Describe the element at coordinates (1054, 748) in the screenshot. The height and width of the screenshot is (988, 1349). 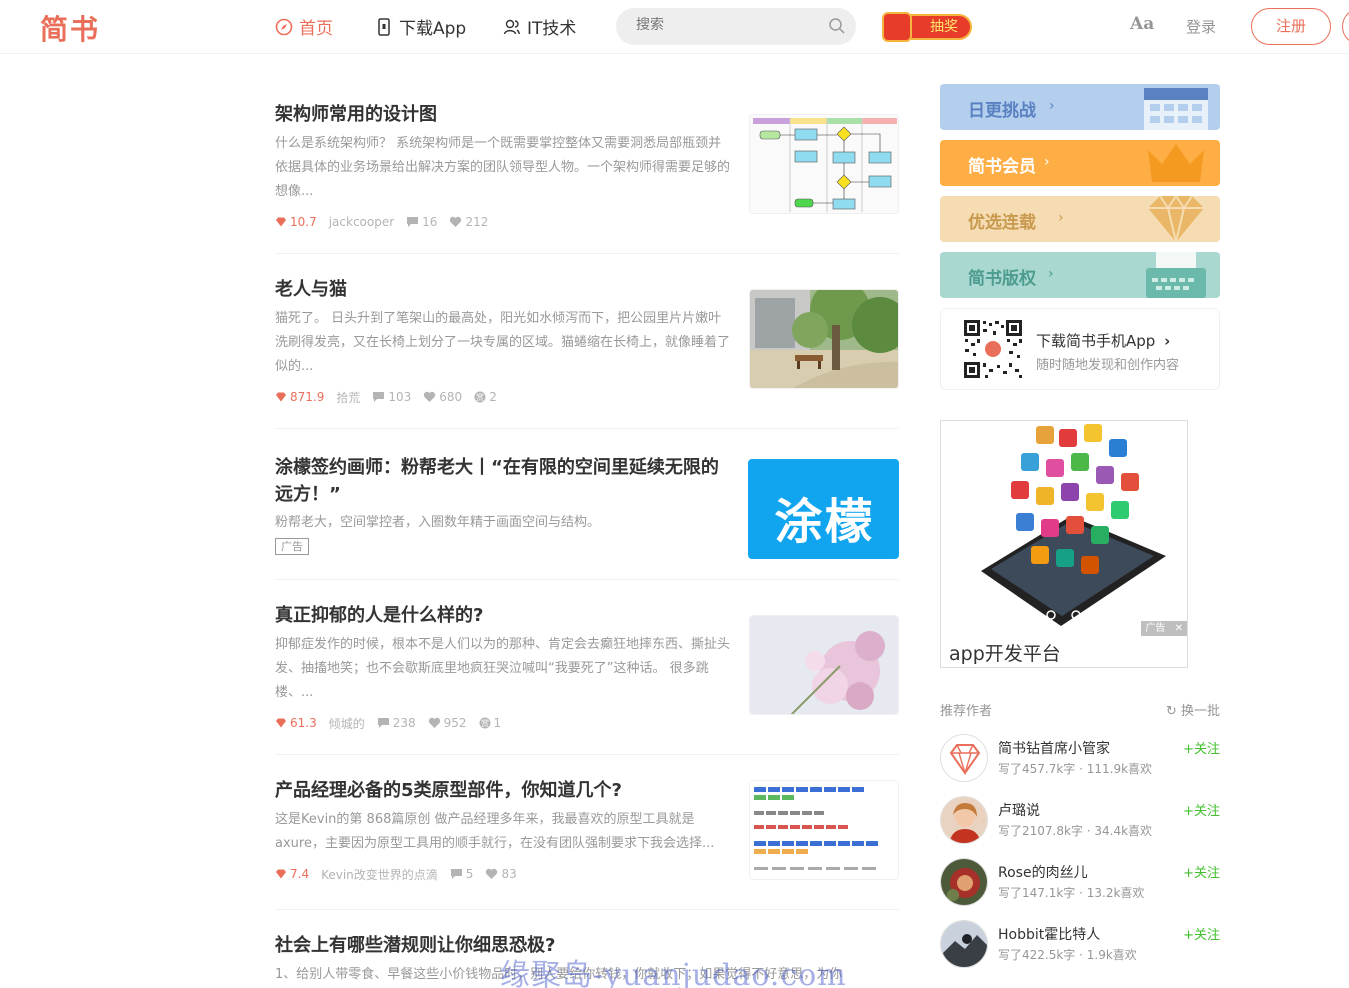
I see `author-name: 简书钻首席小管家` at that location.